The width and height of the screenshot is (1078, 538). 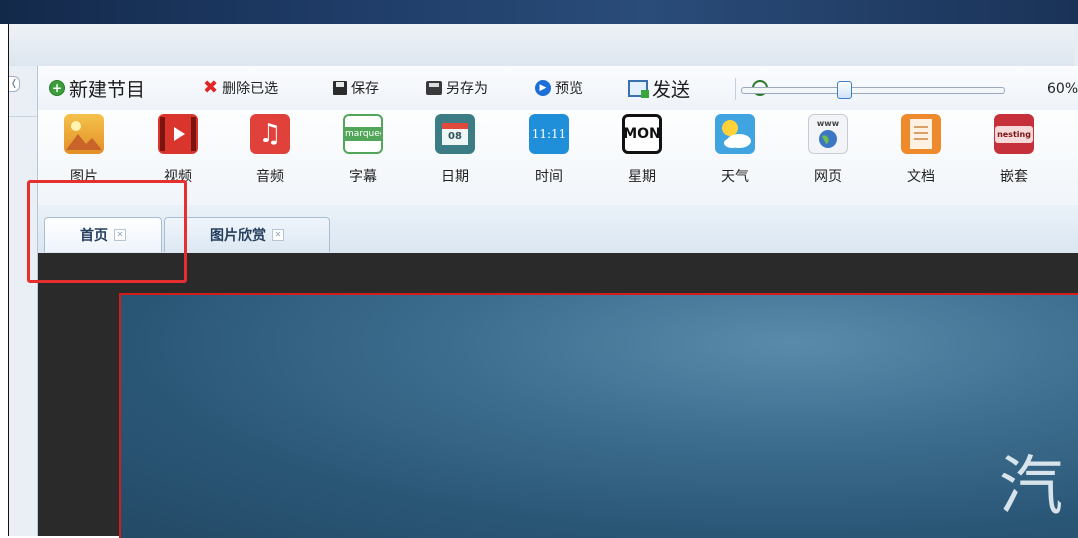 What do you see at coordinates (1062, 89) in the screenshot?
I see `zoom-level-text: 60%` at bounding box center [1062, 89].